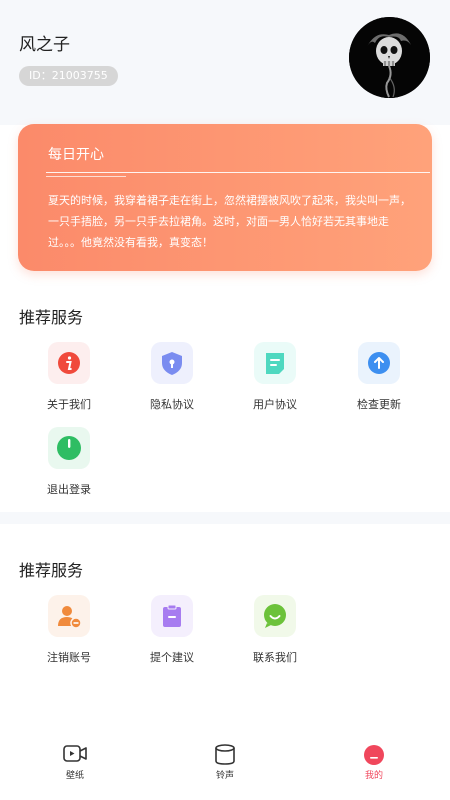 The image size is (450, 800). What do you see at coordinates (172, 657) in the screenshot?
I see `service-label: 提个建议` at bounding box center [172, 657].